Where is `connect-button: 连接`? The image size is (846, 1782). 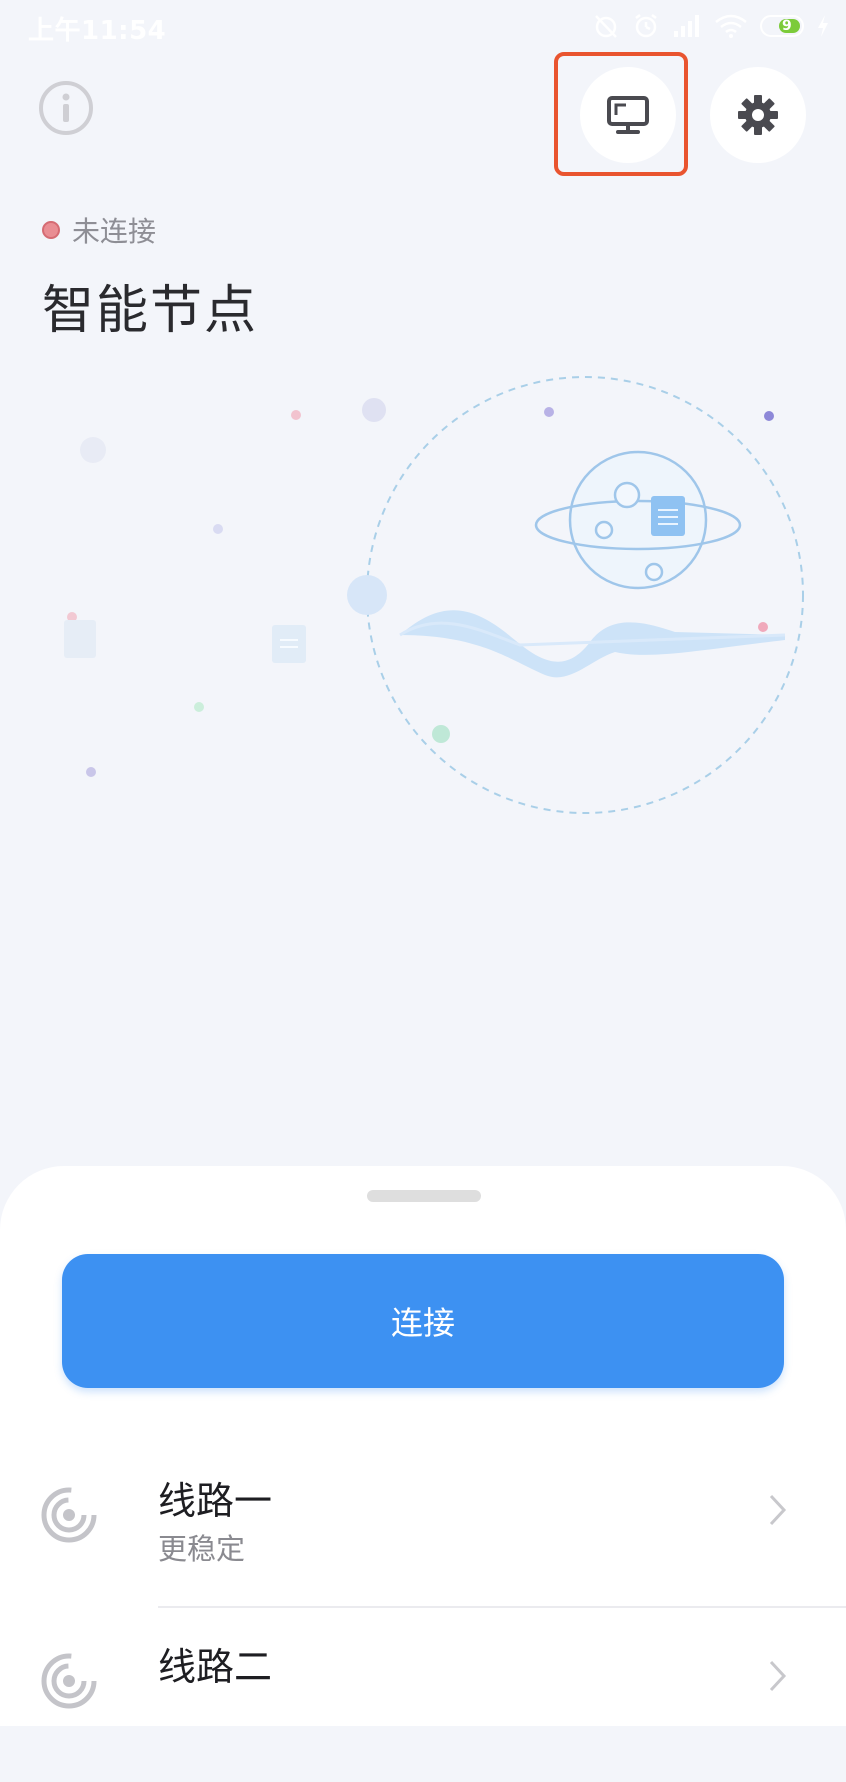 connect-button: 连接 is located at coordinates (423, 1321).